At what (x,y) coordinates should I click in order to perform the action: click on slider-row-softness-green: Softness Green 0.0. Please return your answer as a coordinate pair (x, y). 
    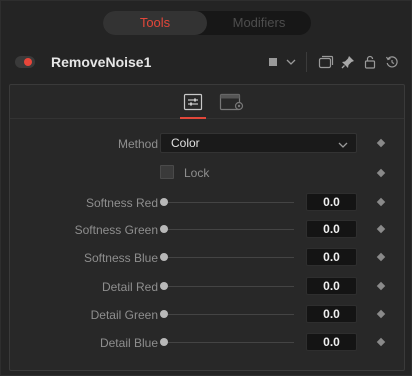
    Looking at the image, I should click on (207, 230).